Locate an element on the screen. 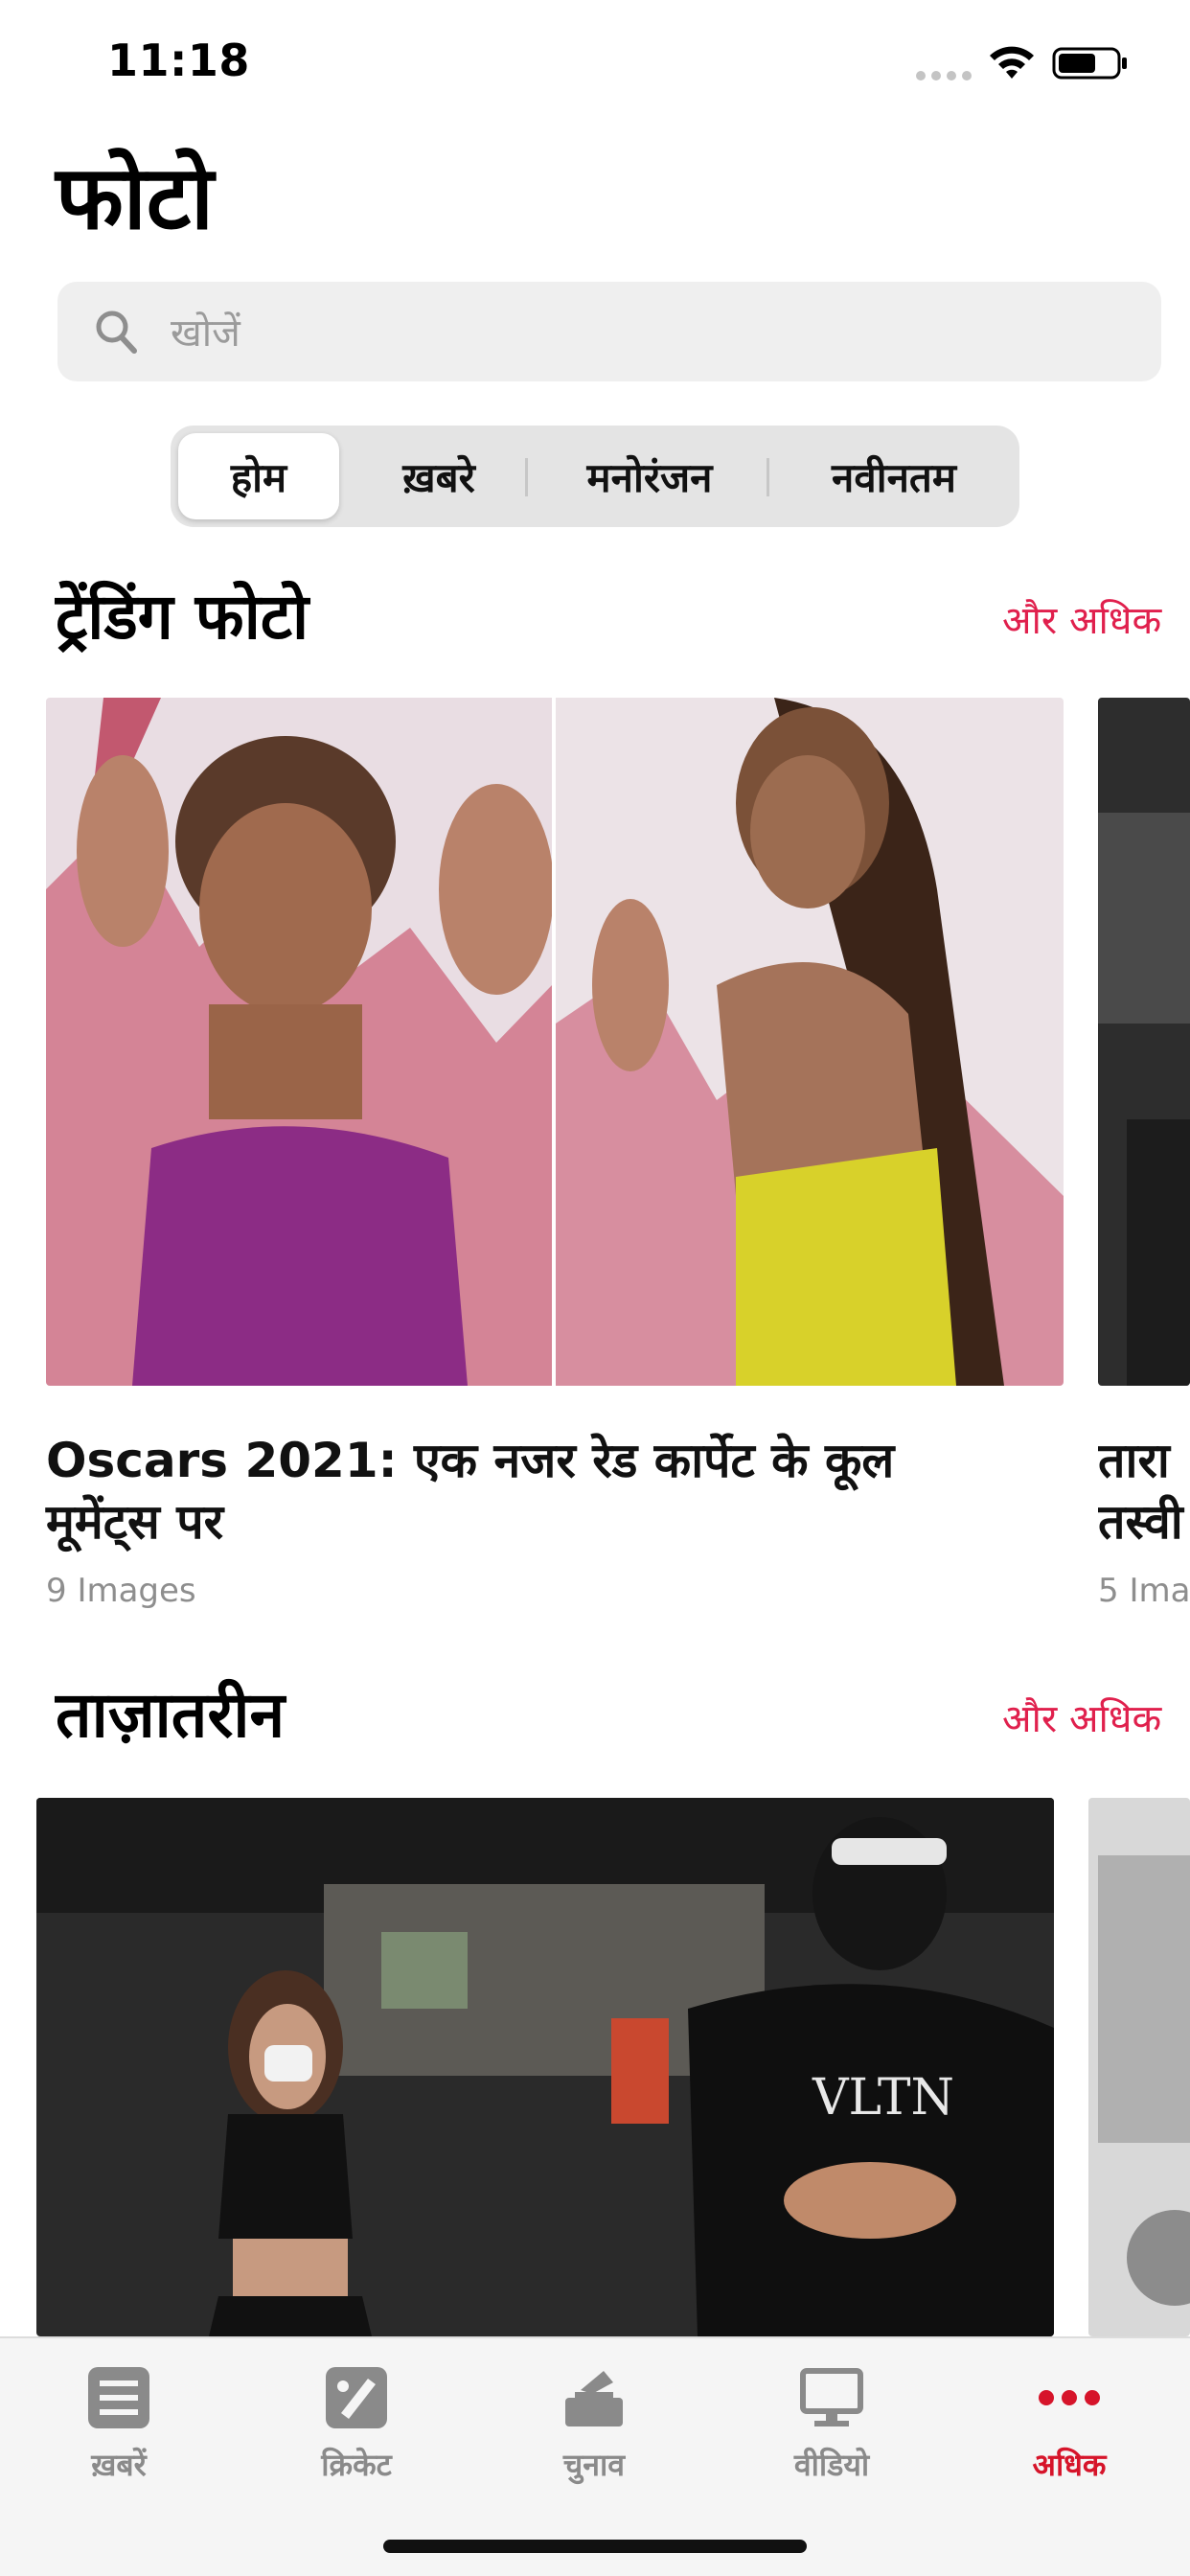 Image resolution: width=1190 pixels, height=2576 pixels. cricket-icon is located at coordinates (357, 2397).